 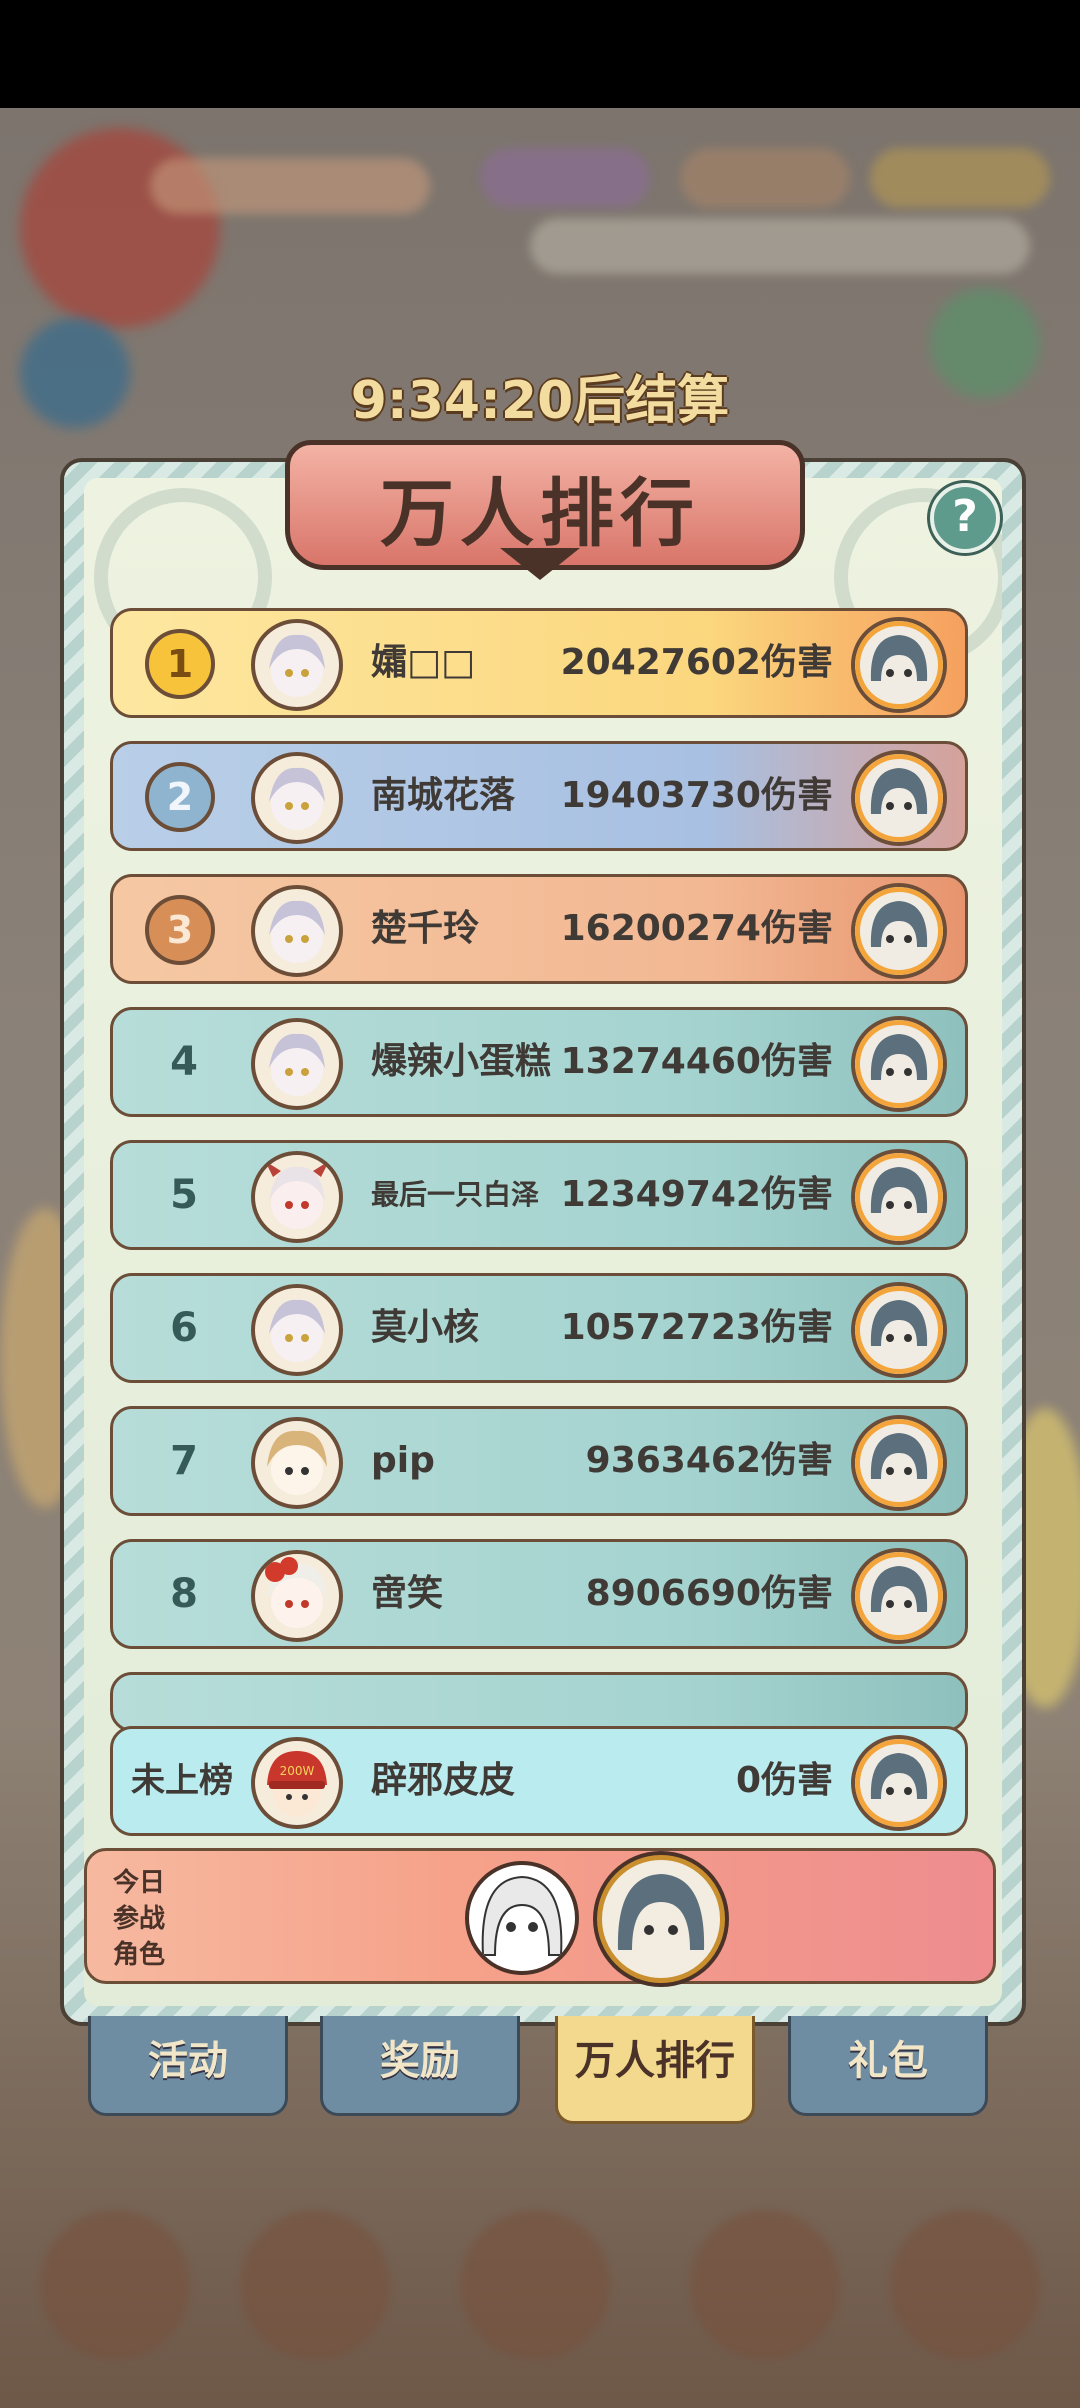 I want to click on bronze-medal-icon: 3, so click(x=180, y=930).